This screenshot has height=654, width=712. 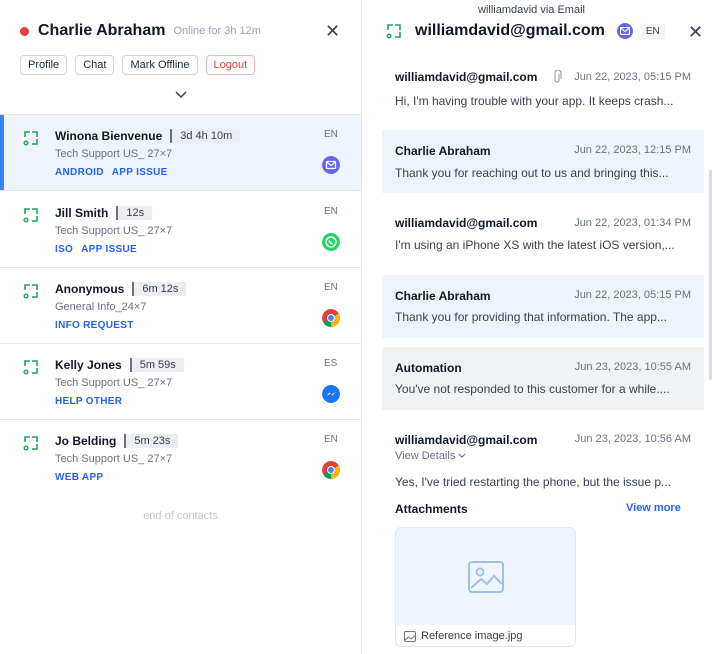 What do you see at coordinates (558, 76) in the screenshot?
I see `paperclip-icon` at bounding box center [558, 76].